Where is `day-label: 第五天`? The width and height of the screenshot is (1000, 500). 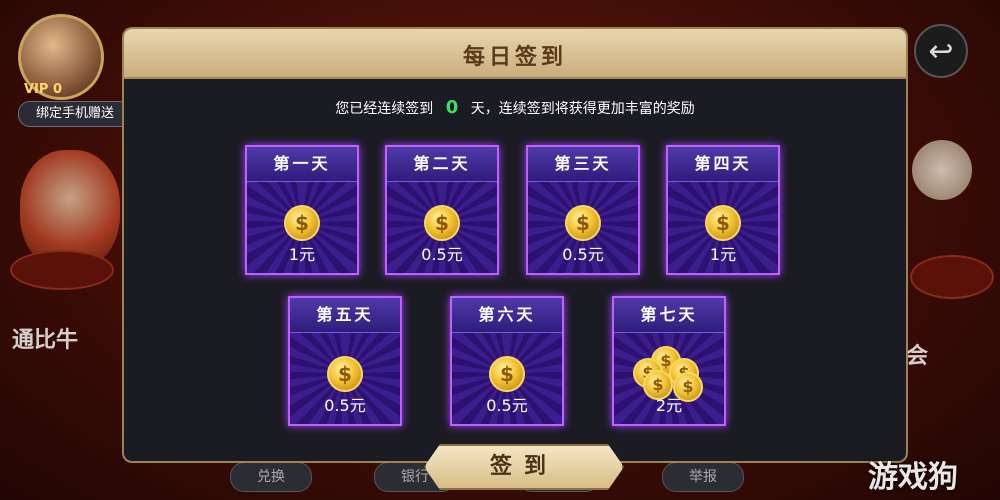
day-label: 第五天 is located at coordinates (345, 315).